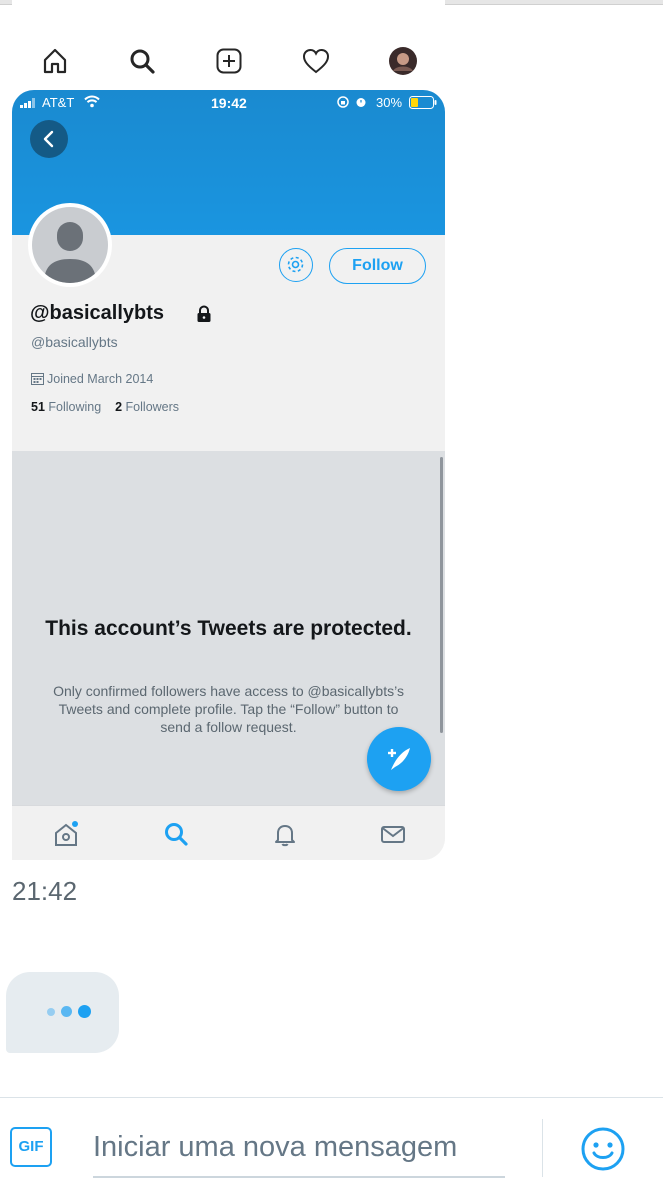  Describe the element at coordinates (377, 266) in the screenshot. I see `follow-button: Follow` at that location.